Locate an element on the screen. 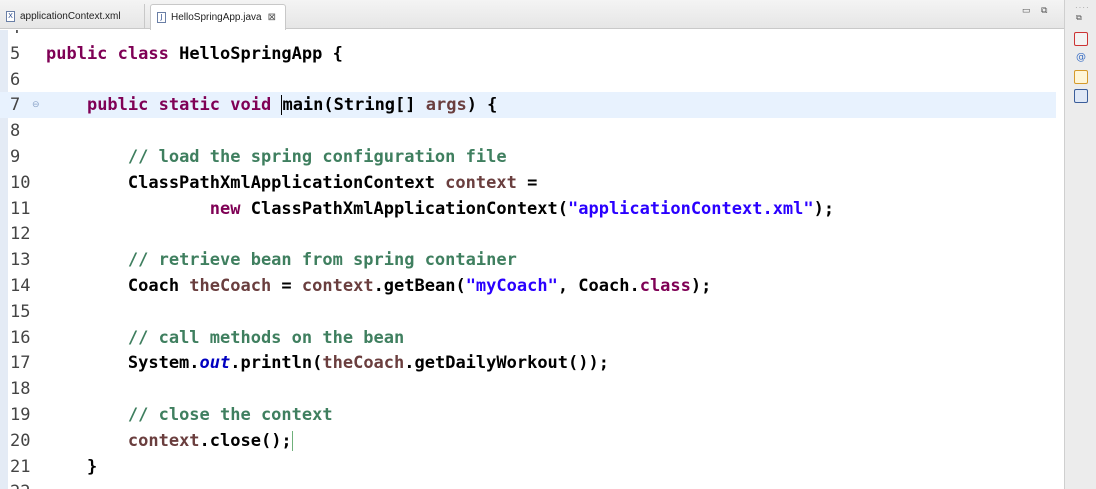 The width and height of the screenshot is (1096, 489). minimize-icon: ▭ is located at coordinates (1026, 10).